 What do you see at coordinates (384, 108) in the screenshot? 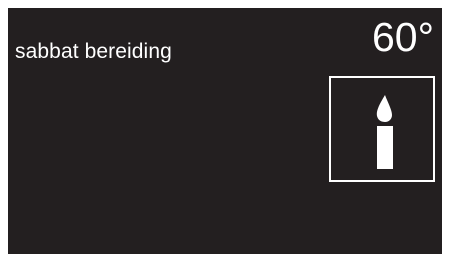
I see `candle-flame` at bounding box center [384, 108].